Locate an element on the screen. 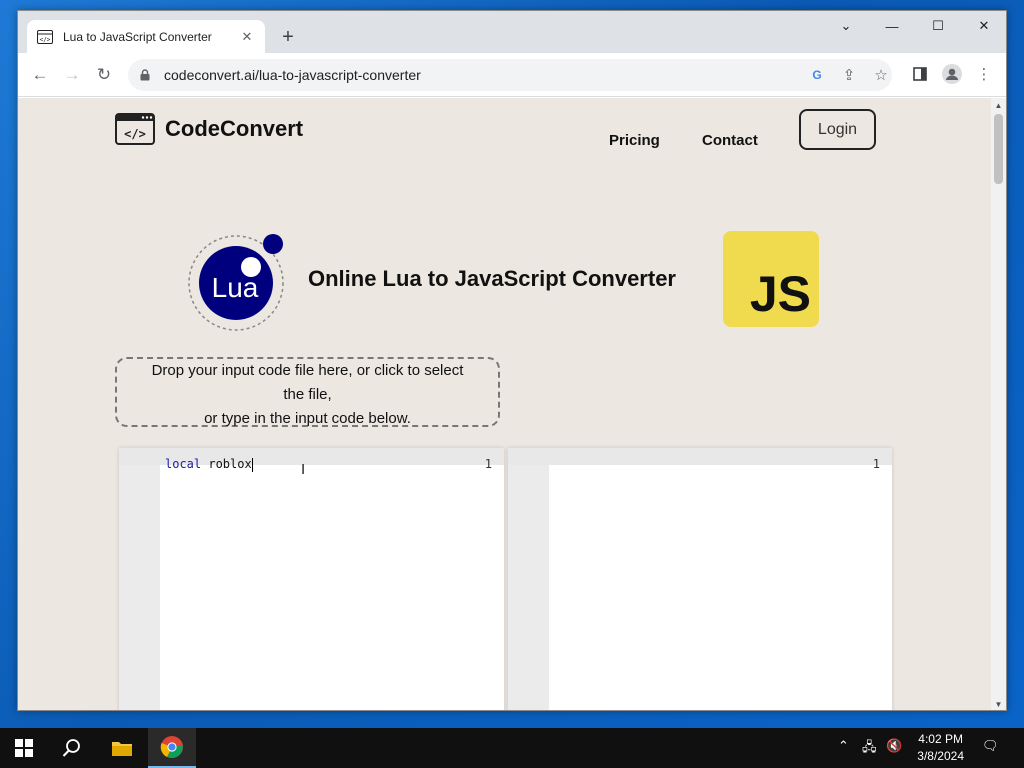 Image resolution: width=1024 pixels, height=768 pixels. code-keyword: local is located at coordinates (183, 464).